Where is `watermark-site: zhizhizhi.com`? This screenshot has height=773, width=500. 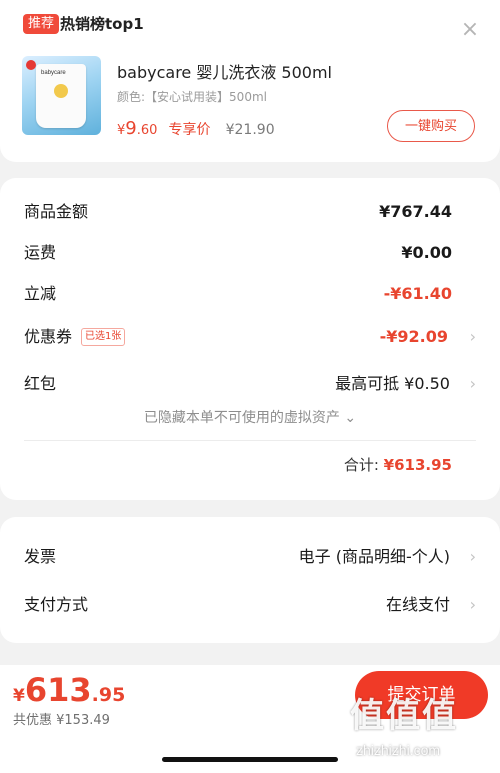 watermark-site: zhizhizhi.com is located at coordinates (398, 750).